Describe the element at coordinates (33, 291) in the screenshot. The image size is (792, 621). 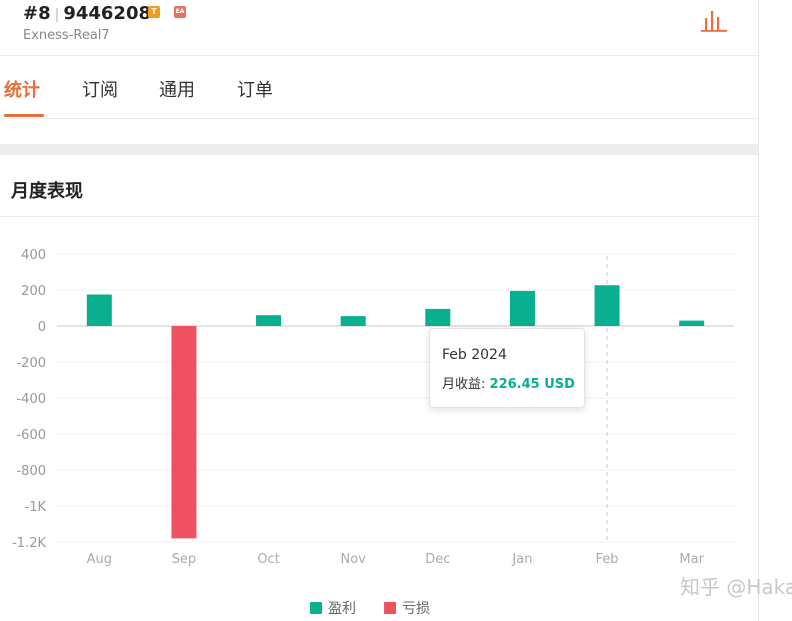
I see `y-tick-label: 200` at that location.